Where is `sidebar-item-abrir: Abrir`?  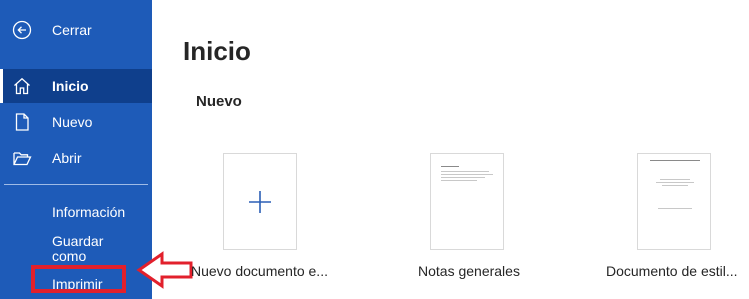
sidebar-item-abrir: Abrir is located at coordinates (76, 158).